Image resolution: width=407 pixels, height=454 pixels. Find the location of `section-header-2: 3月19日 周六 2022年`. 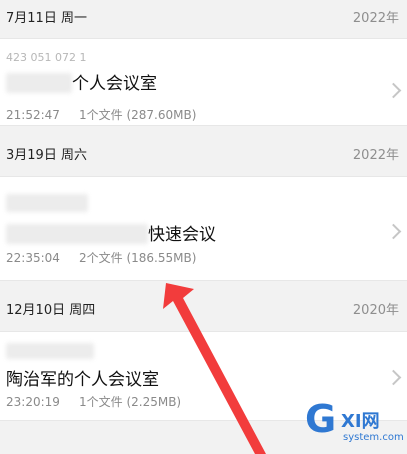

section-header-2: 3月19日 周六 2022年 is located at coordinates (203, 156).